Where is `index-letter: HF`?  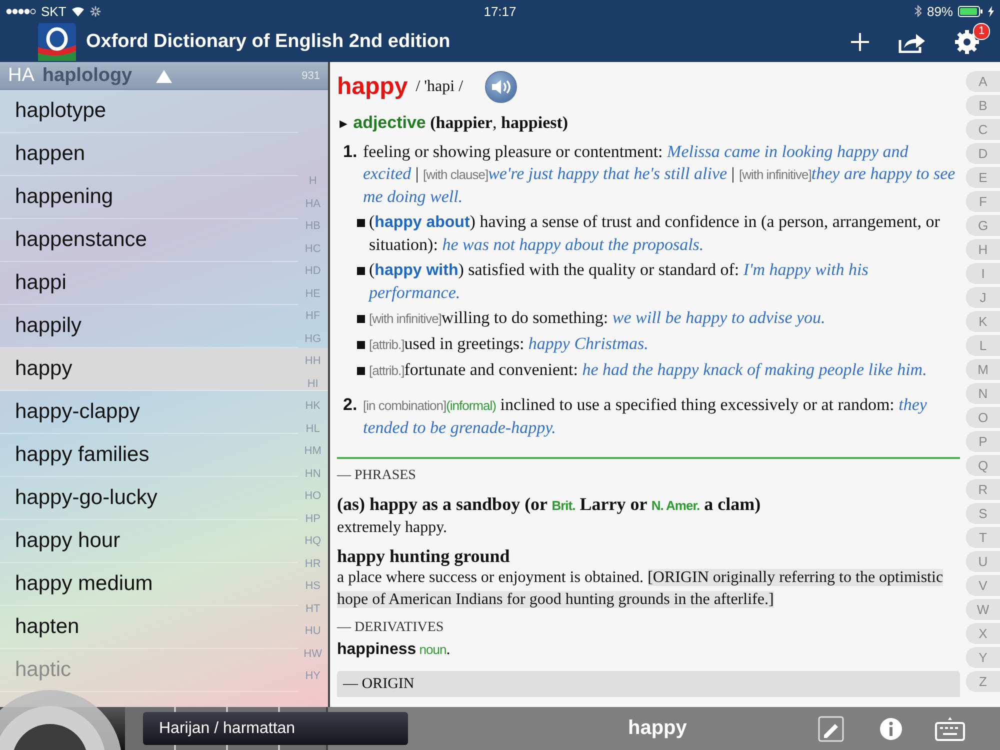 index-letter: HF is located at coordinates (313, 316).